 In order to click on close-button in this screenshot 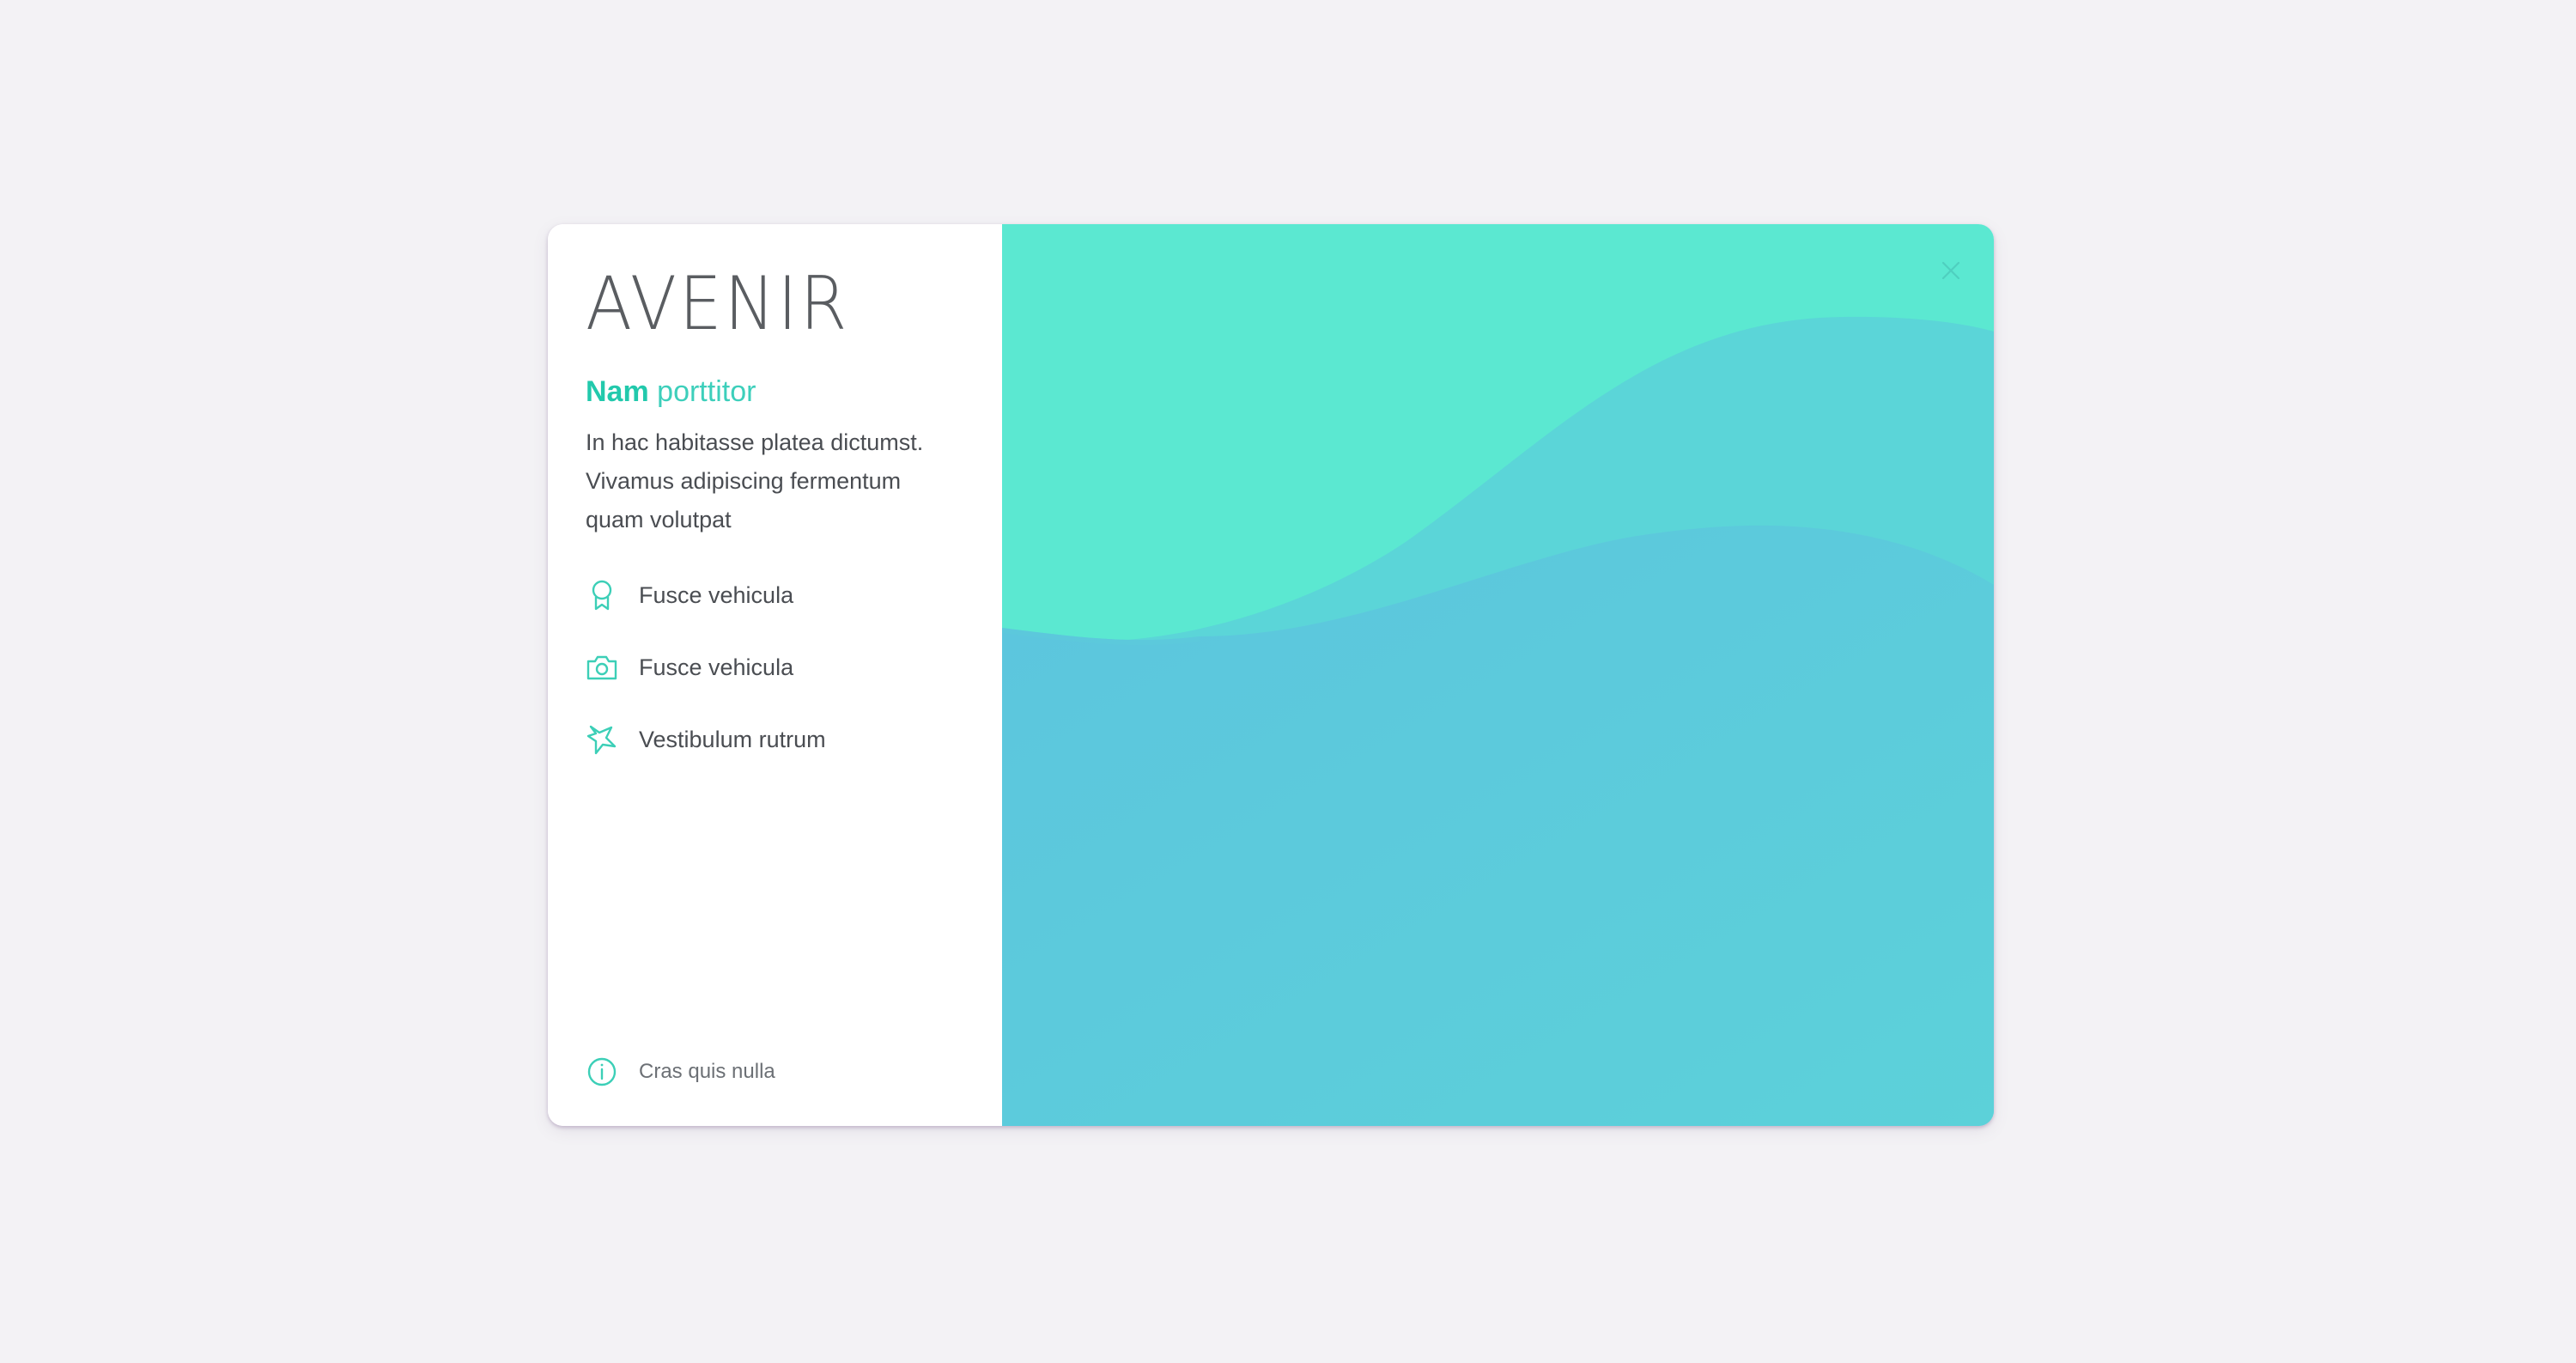, I will do `click(1951, 270)`.